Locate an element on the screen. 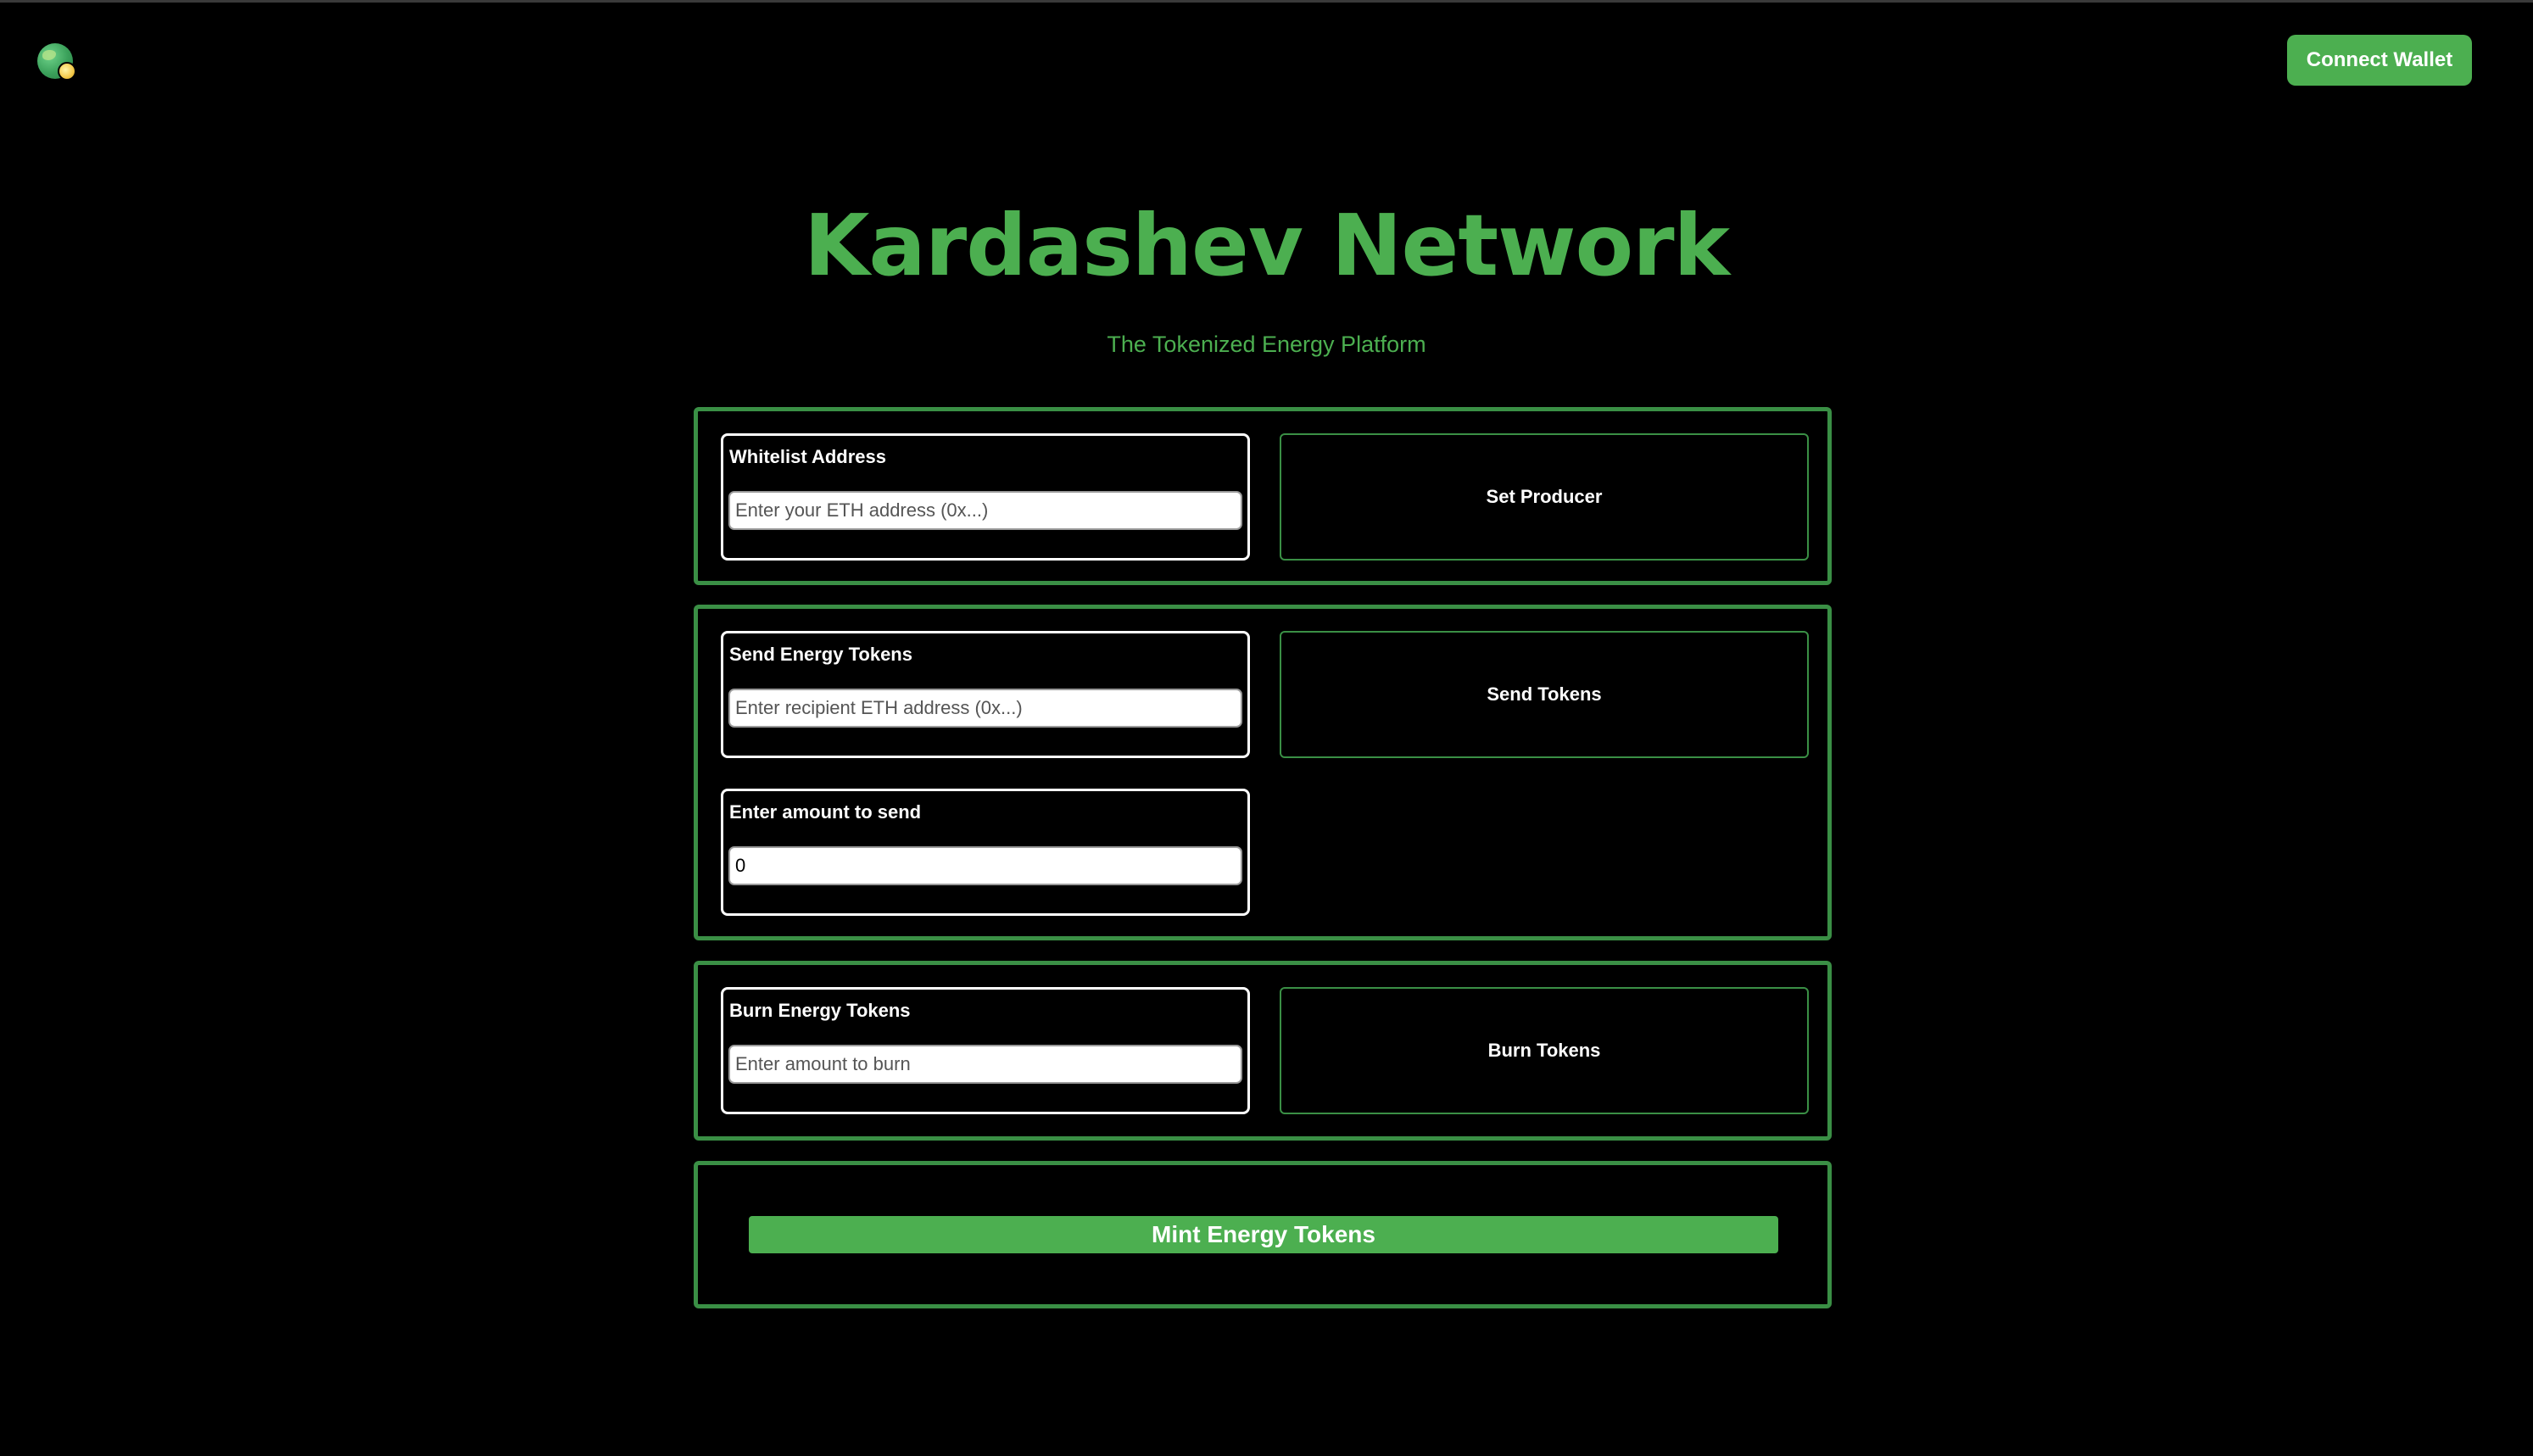 This screenshot has width=2533, height=1456. globe-icon is located at coordinates (57, 62).